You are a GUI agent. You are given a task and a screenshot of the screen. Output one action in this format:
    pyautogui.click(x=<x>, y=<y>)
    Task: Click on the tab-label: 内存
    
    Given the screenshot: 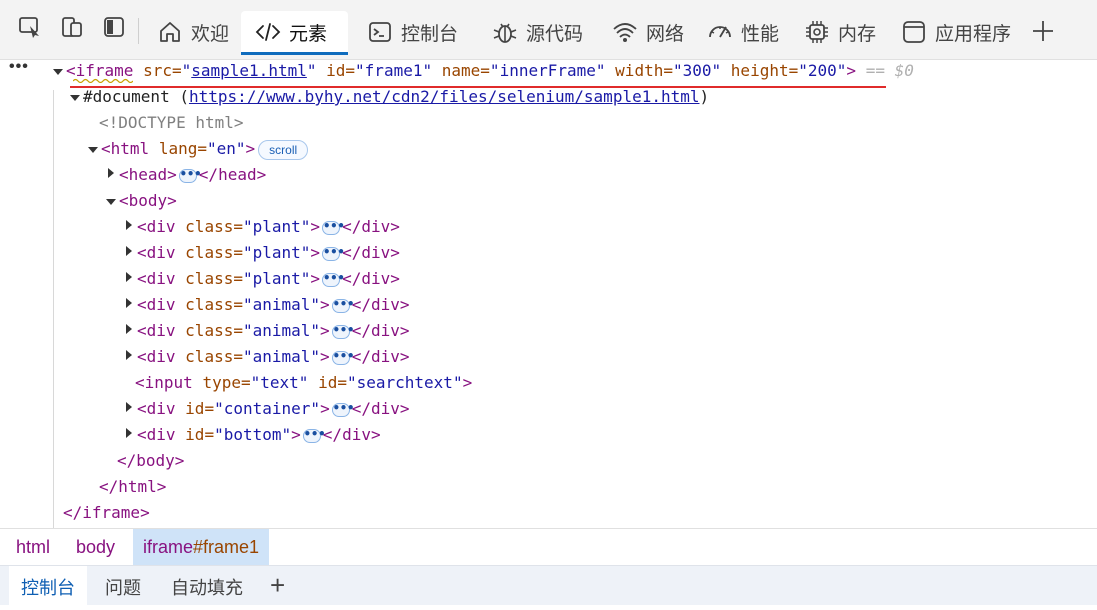 What is the action you would take?
    pyautogui.click(x=857, y=34)
    